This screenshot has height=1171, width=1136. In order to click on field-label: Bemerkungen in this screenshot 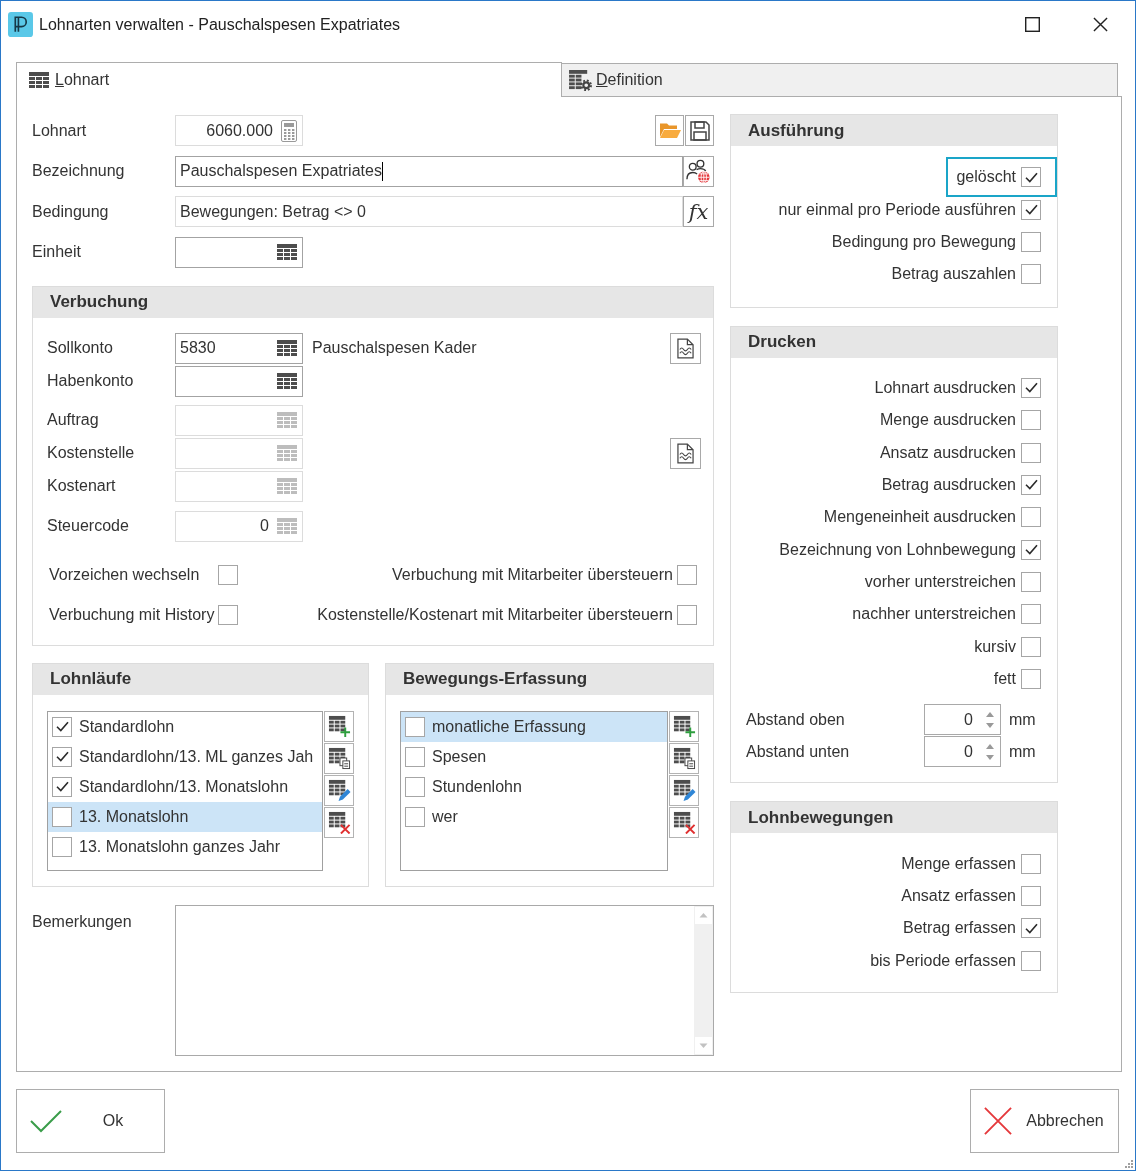, I will do `click(82, 921)`.